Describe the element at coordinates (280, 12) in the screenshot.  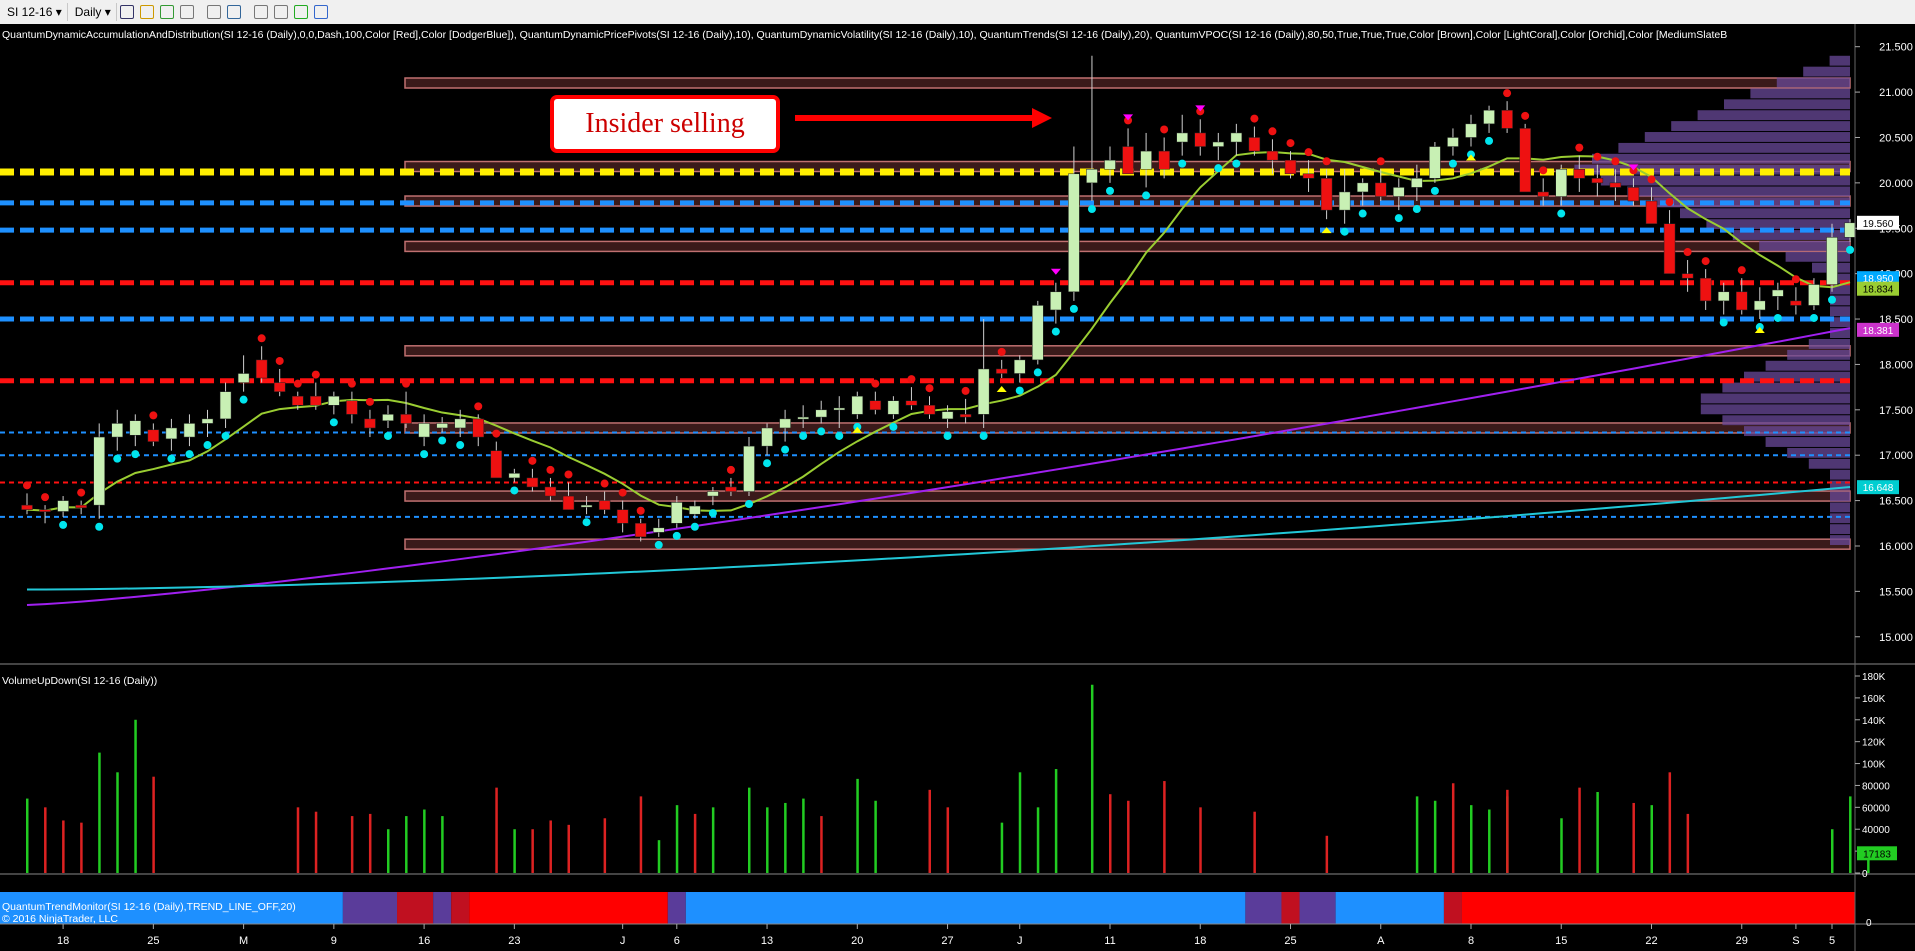
I see `chart-template-icon` at that location.